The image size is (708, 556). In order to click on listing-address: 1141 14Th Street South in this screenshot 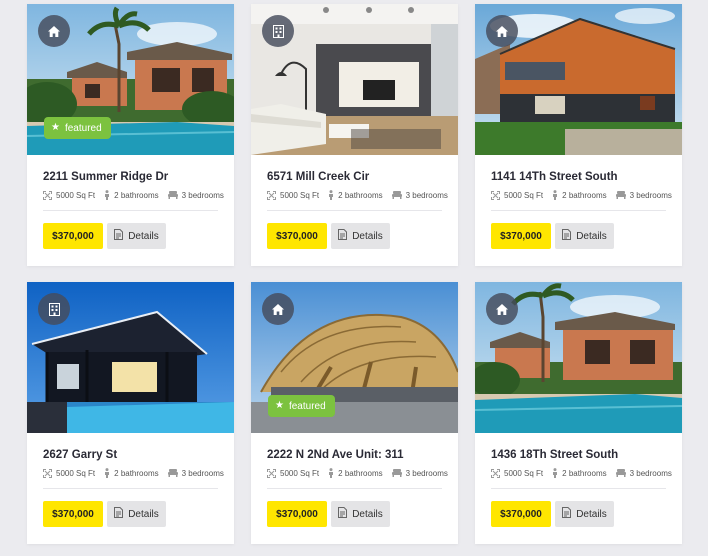, I will do `click(554, 177)`.